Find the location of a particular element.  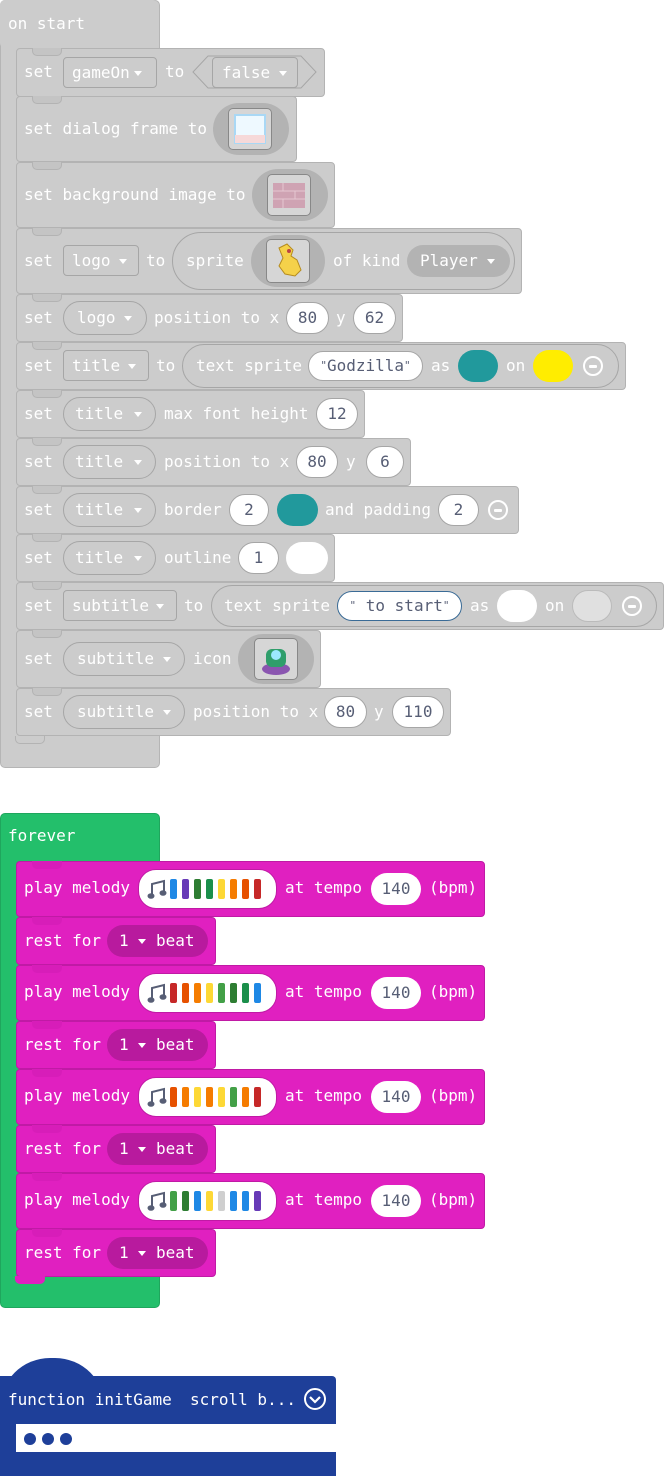

bpm-label: (bpm) is located at coordinates (453, 991).